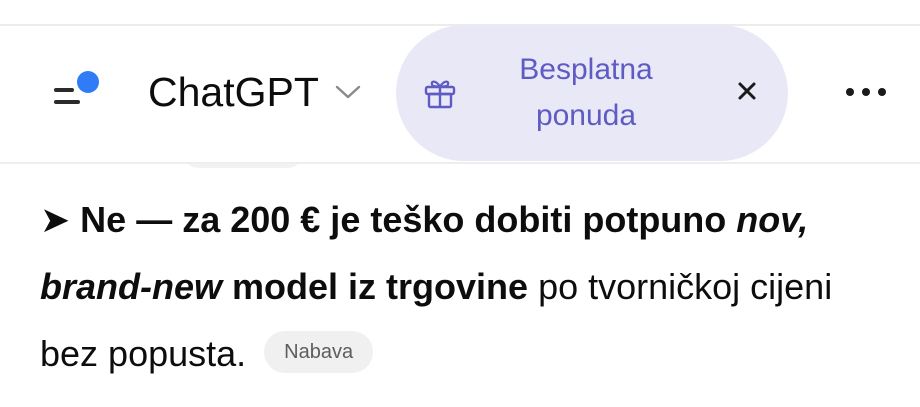  I want to click on message-bold-text: Ne — za 200 € je teško dobiti potpuno, so click(403, 219).